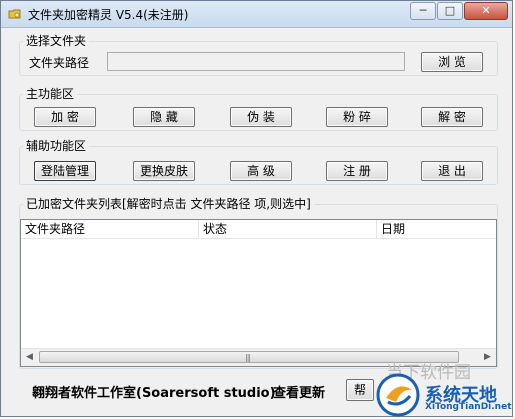  What do you see at coordinates (288, 229) in the screenshot?
I see `column-header-status: 状态` at bounding box center [288, 229].